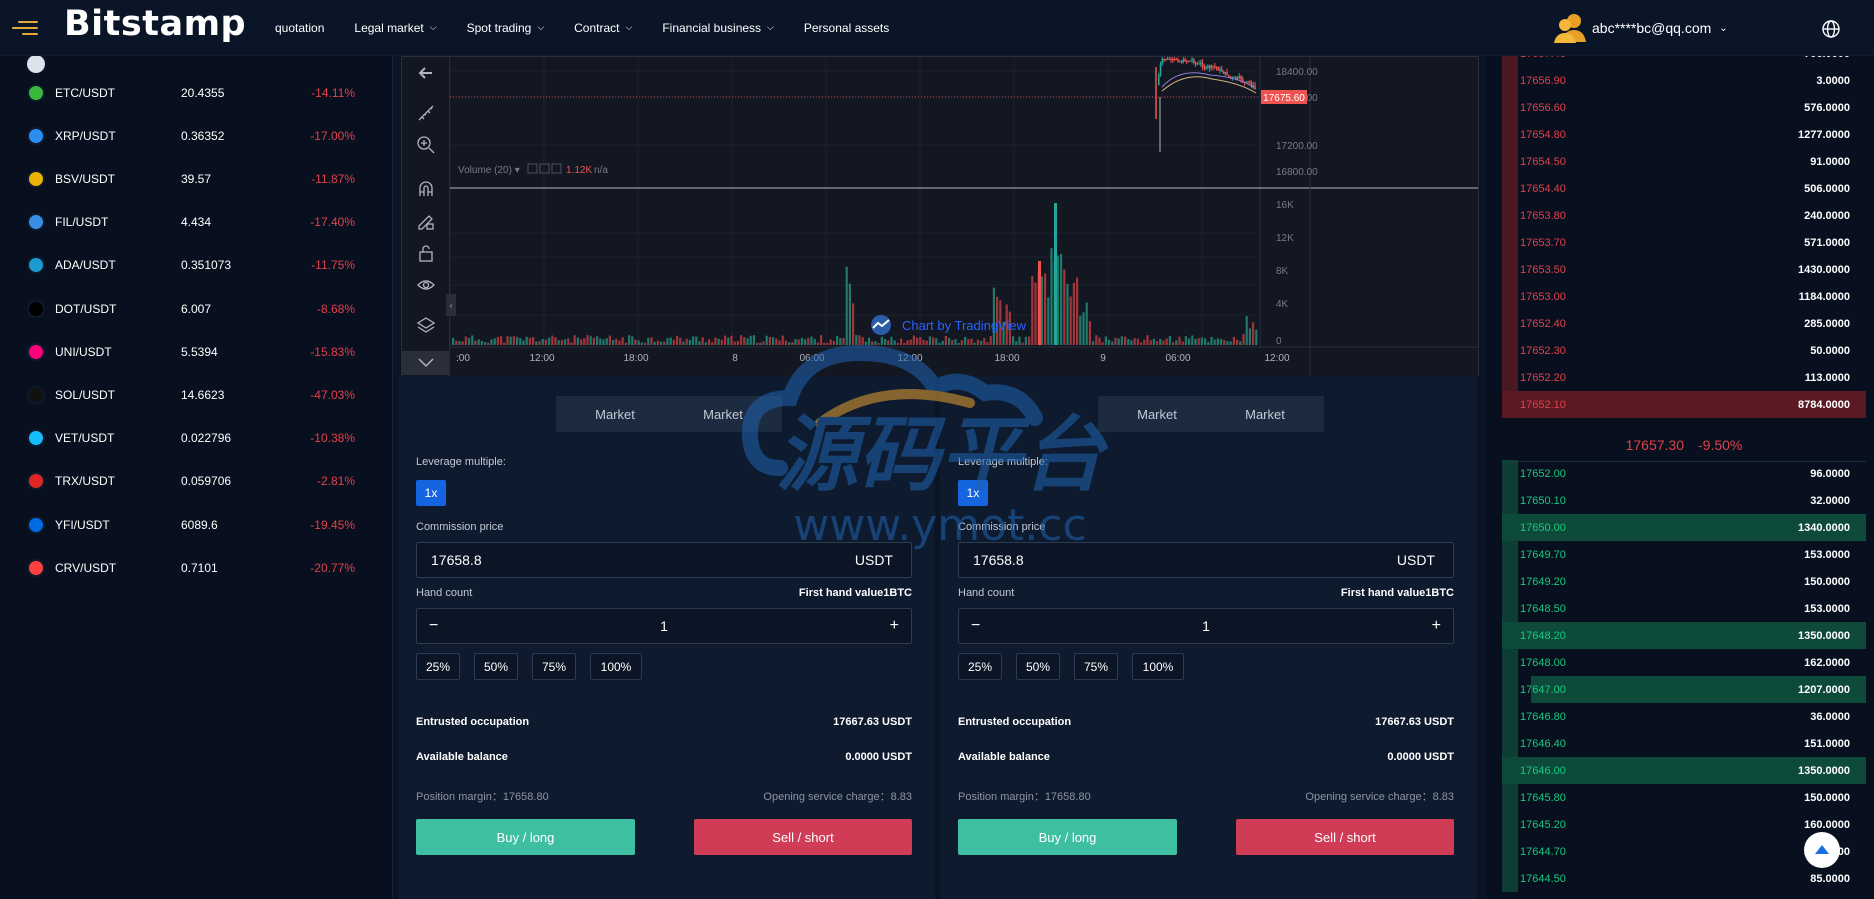  What do you see at coordinates (1684, 527) in the screenshot?
I see `bid-row: 17650.00 1340.0000` at bounding box center [1684, 527].